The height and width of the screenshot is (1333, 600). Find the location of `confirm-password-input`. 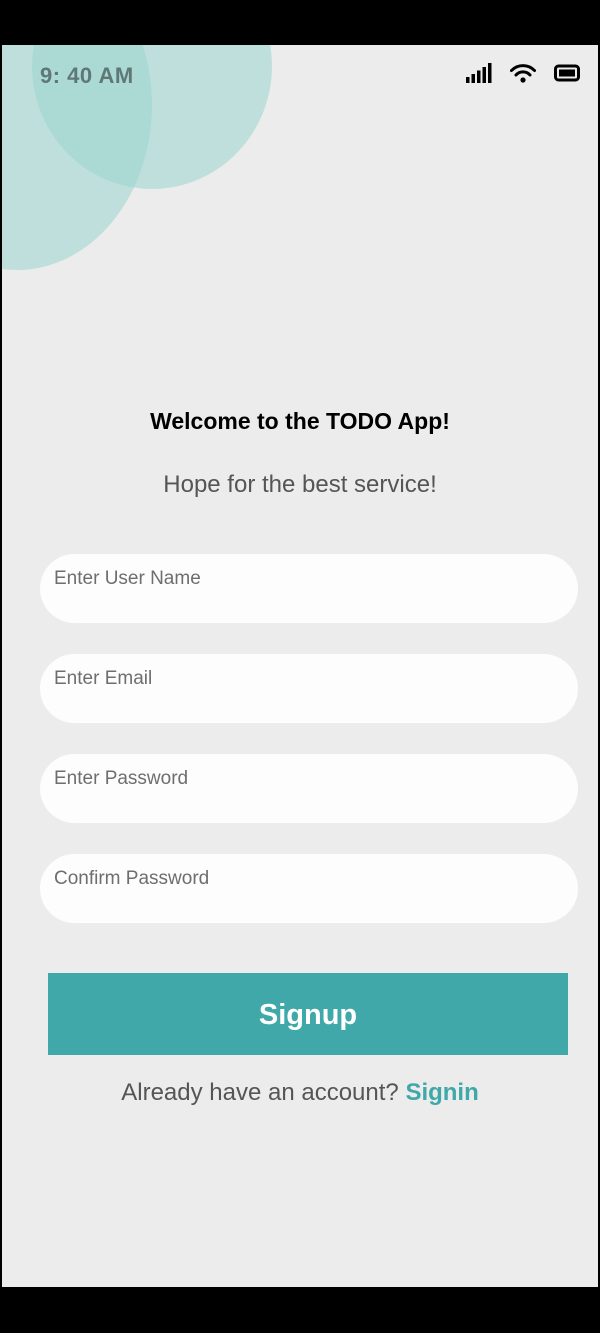

confirm-password-input is located at coordinates (316, 879).